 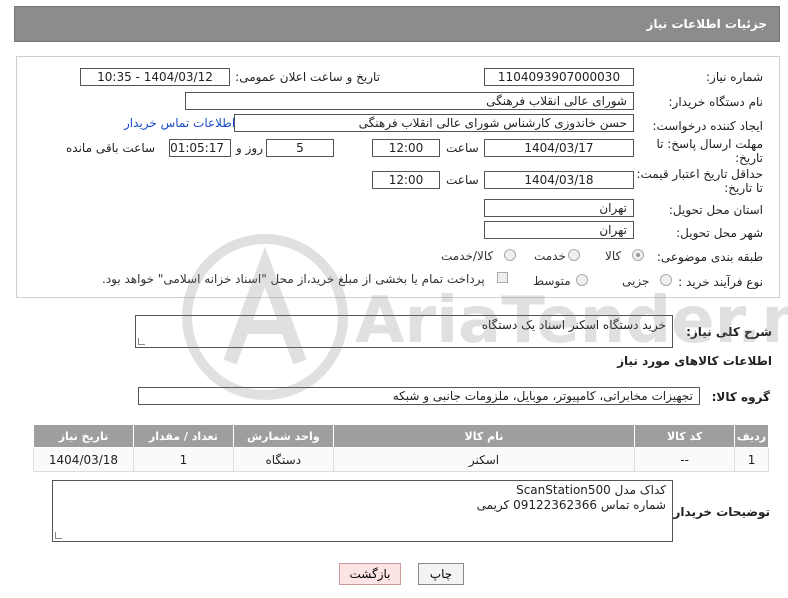 I want to click on province-field: تهران, so click(x=559, y=208).